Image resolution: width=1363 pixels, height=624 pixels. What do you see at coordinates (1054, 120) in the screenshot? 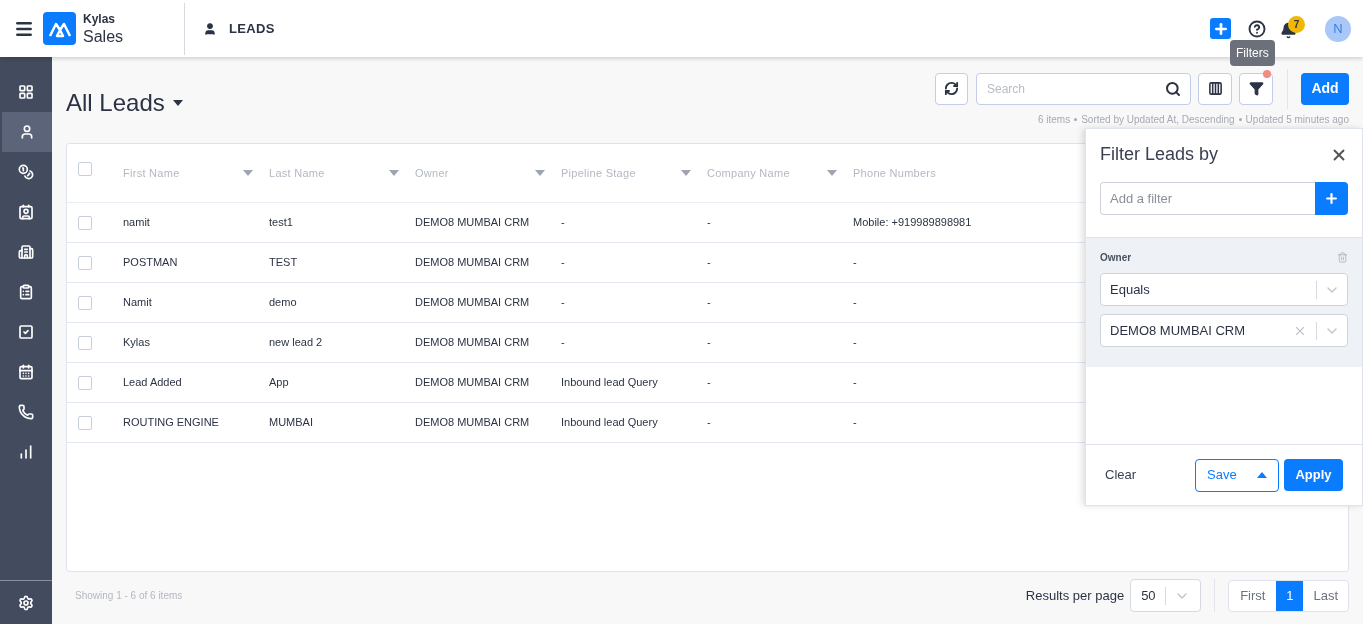
I see `list-meta-text: 6 items` at bounding box center [1054, 120].